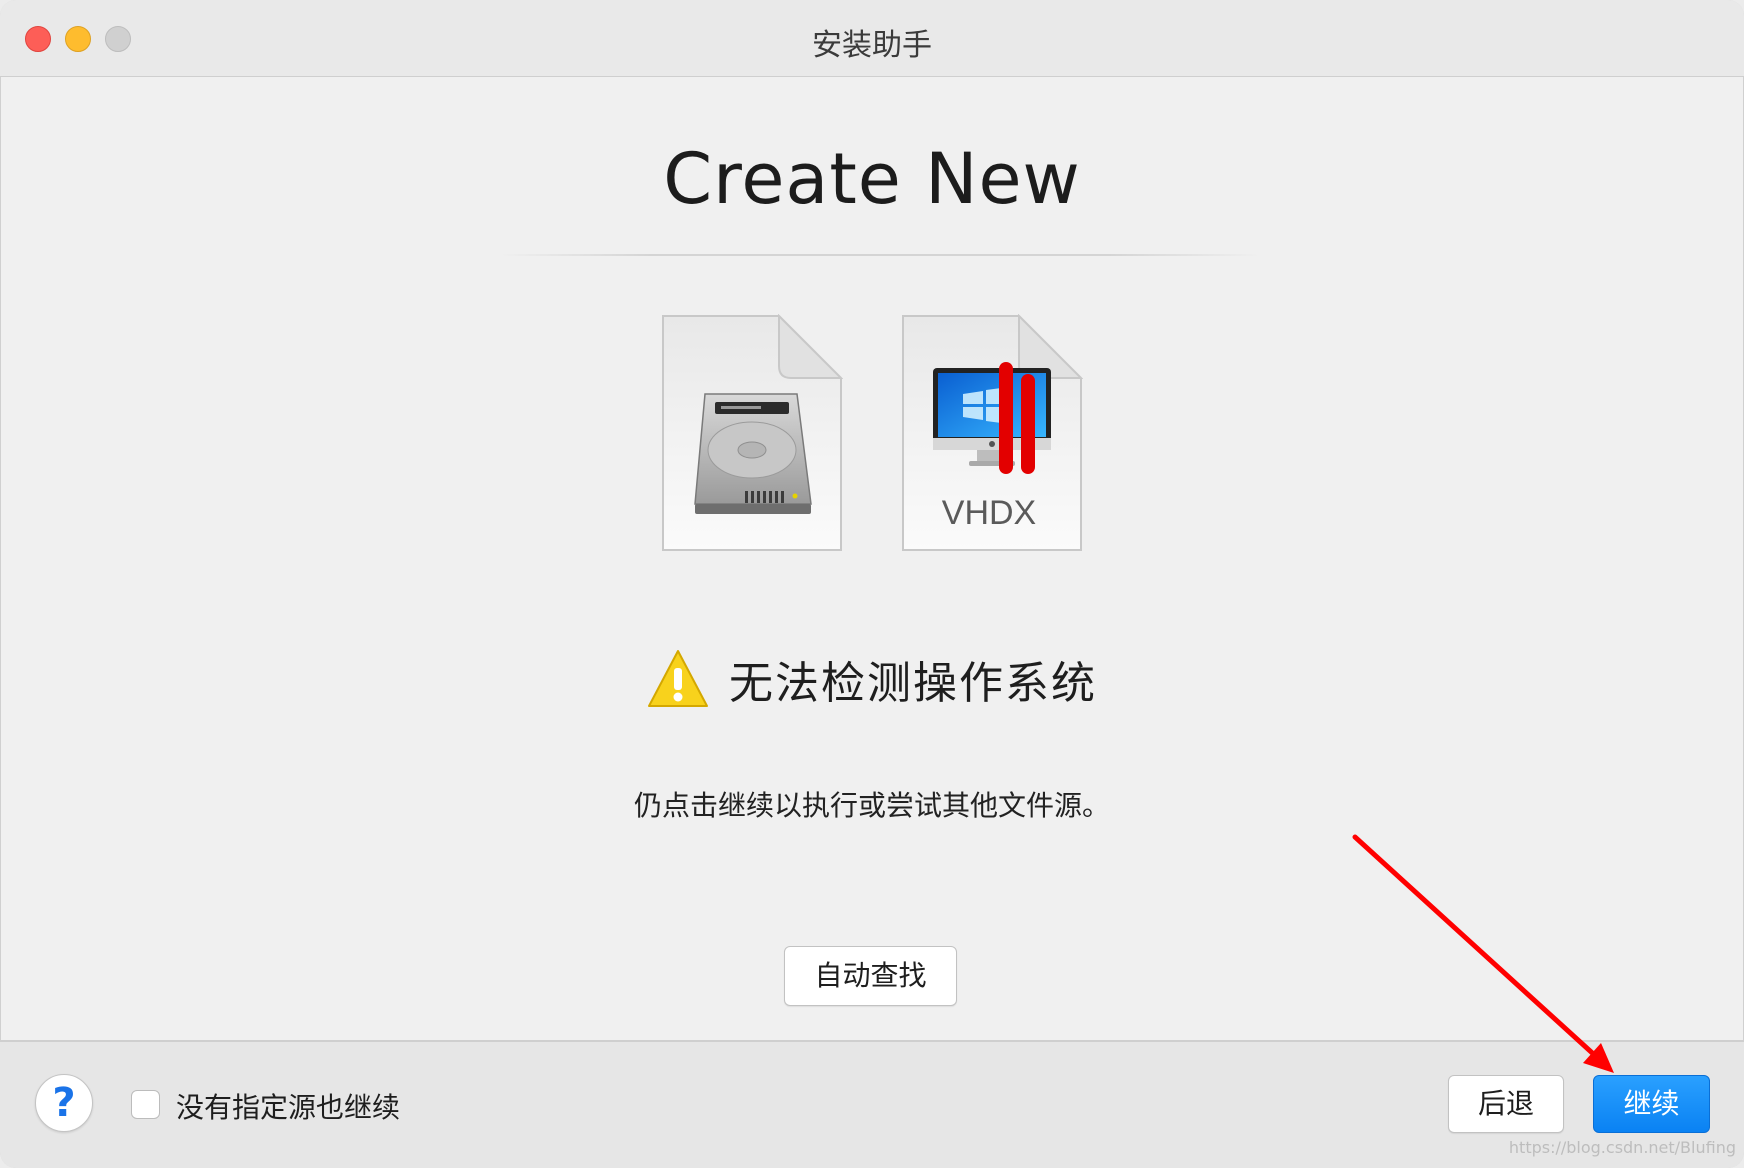  Describe the element at coordinates (752, 432) in the screenshot. I see `hard-disk-icon` at that location.